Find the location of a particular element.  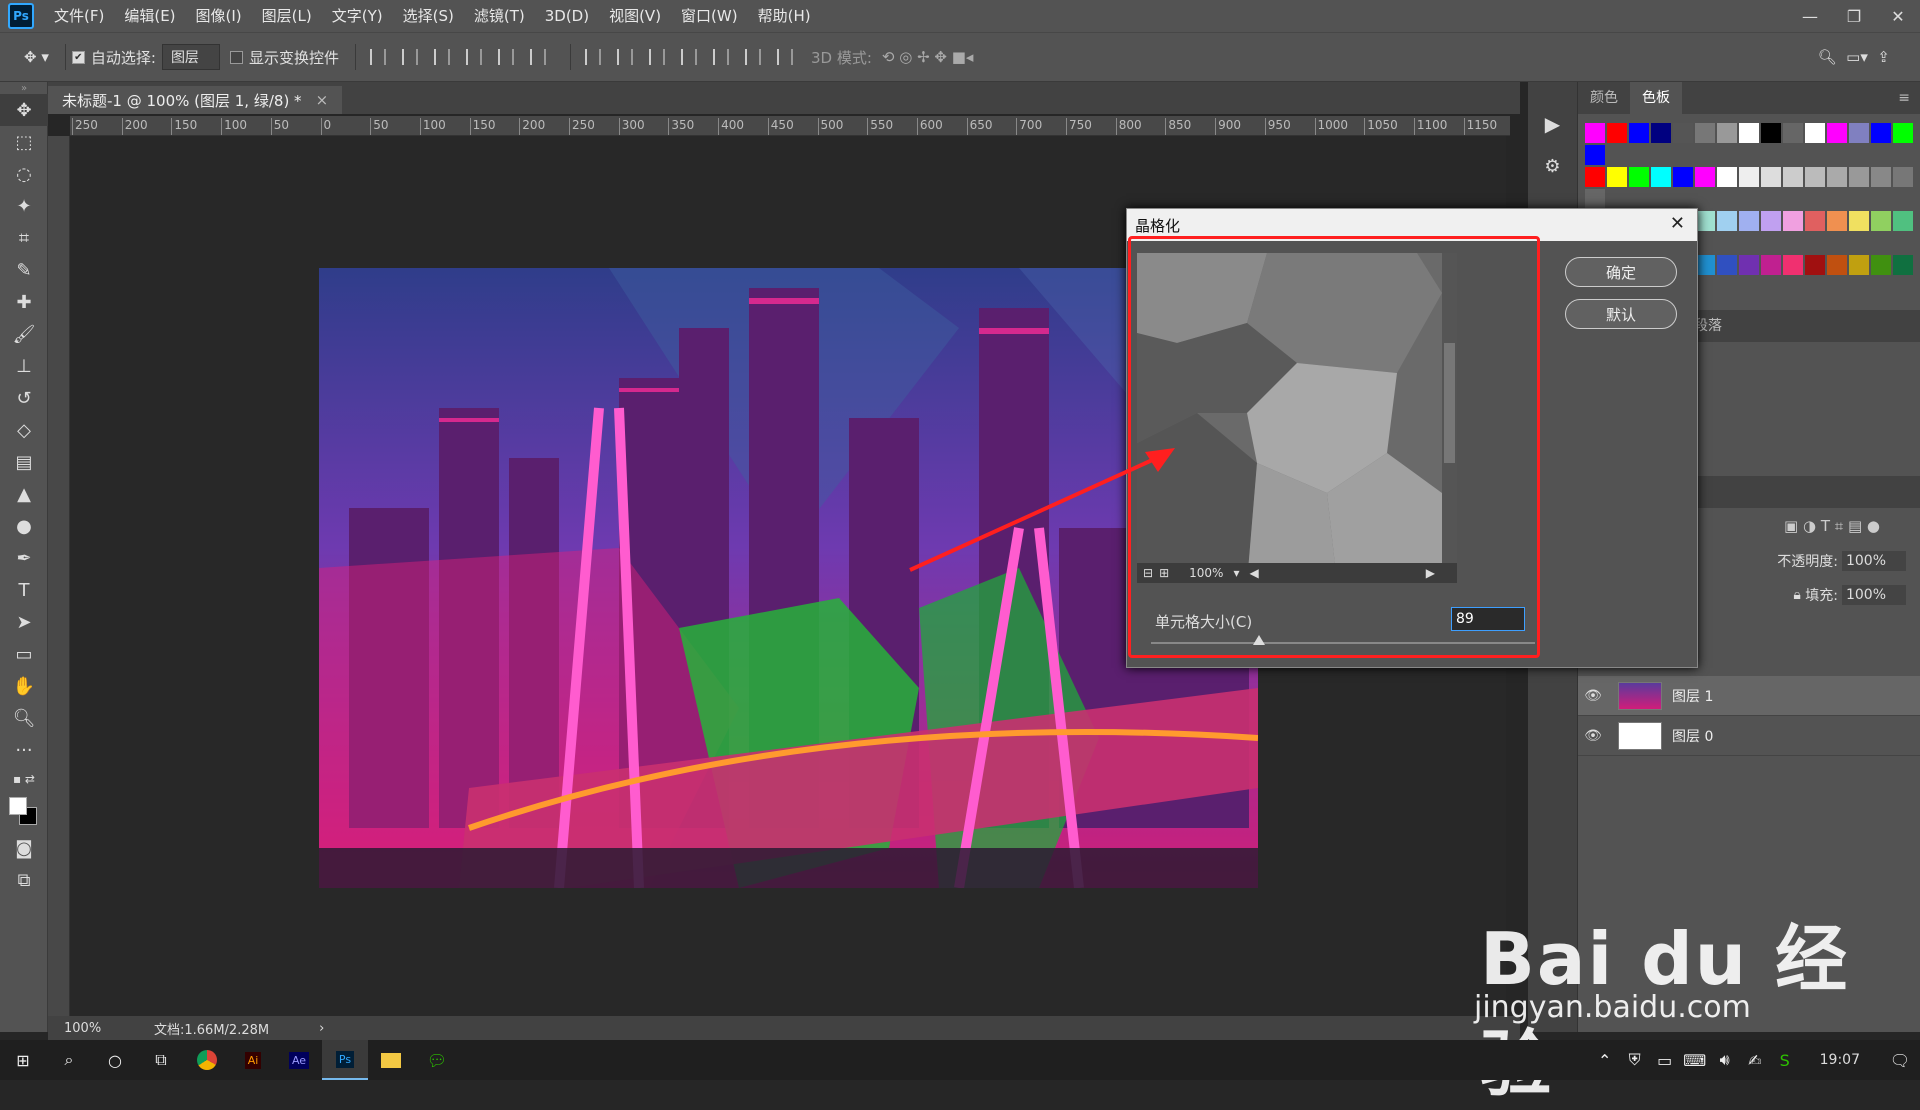

eyedropper-icon: ✎ is located at coordinates (24, 270).